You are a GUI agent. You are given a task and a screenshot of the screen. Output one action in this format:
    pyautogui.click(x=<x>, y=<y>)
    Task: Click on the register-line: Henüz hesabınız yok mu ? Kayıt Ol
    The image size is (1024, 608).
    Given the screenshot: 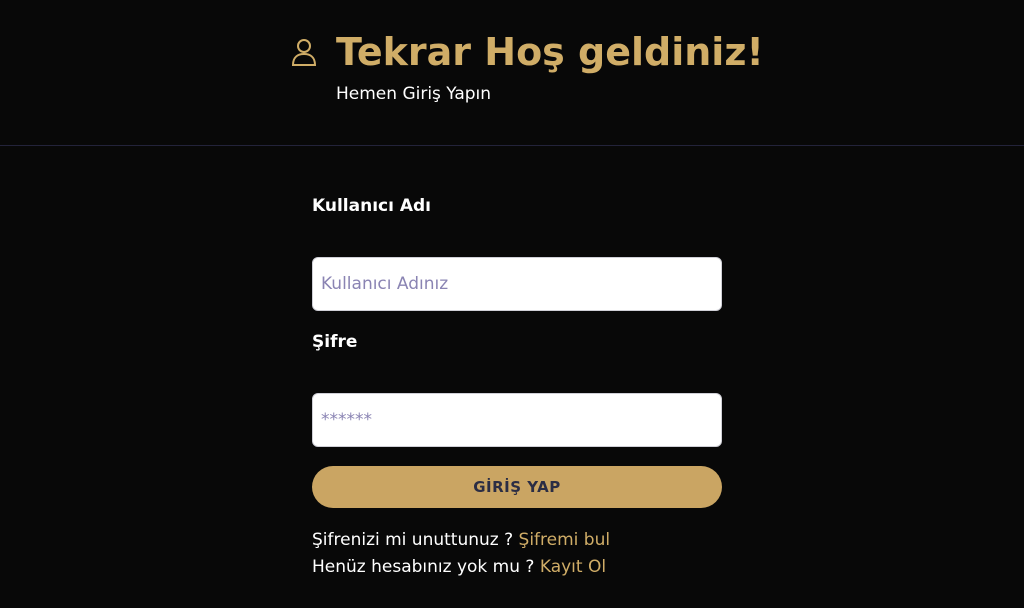 What is the action you would take?
    pyautogui.click(x=459, y=567)
    